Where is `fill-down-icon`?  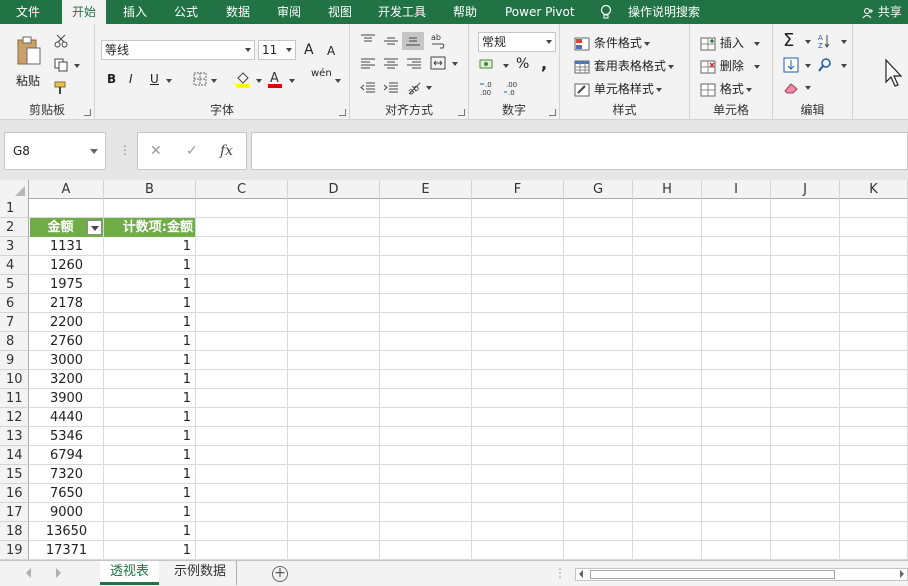
fill-down-icon is located at coordinates (791, 65).